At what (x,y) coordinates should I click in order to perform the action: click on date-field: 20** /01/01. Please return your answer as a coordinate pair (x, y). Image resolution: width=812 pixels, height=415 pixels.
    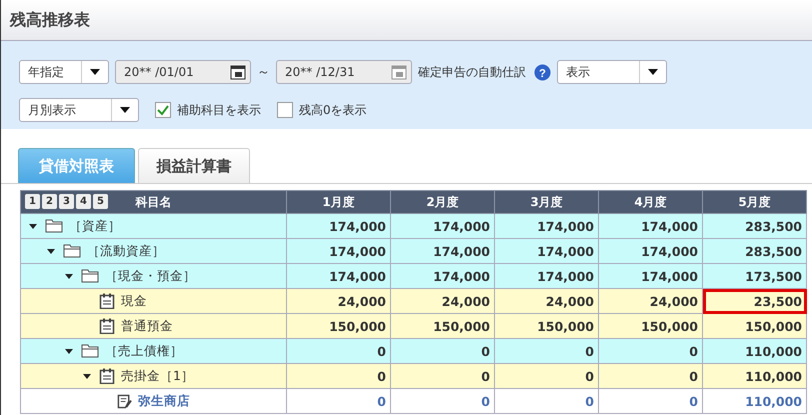
    Looking at the image, I should click on (183, 72).